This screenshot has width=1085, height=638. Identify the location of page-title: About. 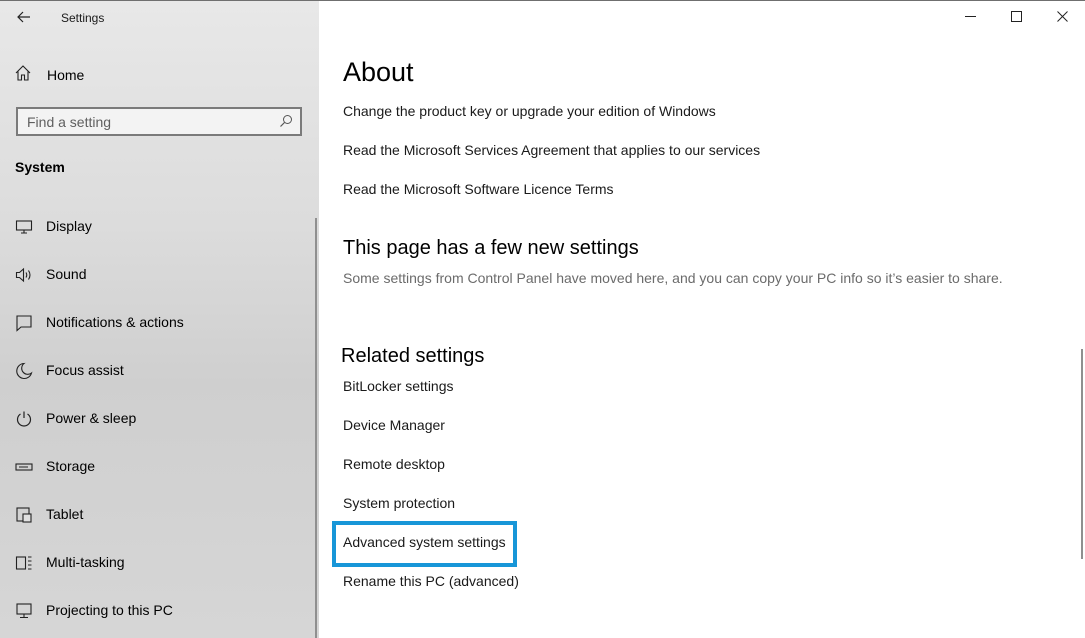
(378, 72).